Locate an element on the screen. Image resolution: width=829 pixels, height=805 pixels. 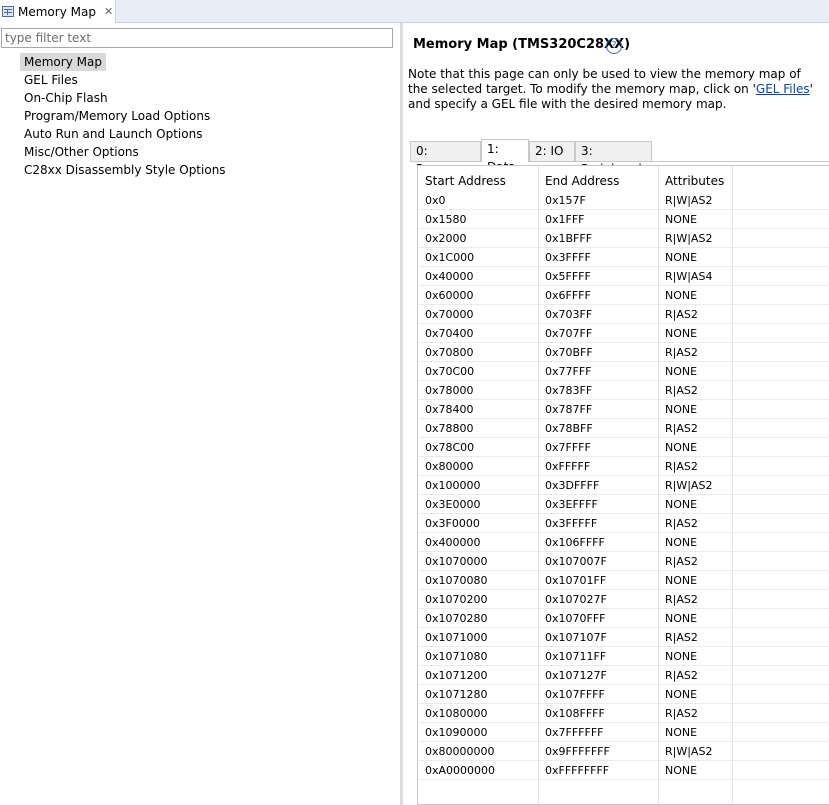
header-end-address: End Address is located at coordinates (582, 181).